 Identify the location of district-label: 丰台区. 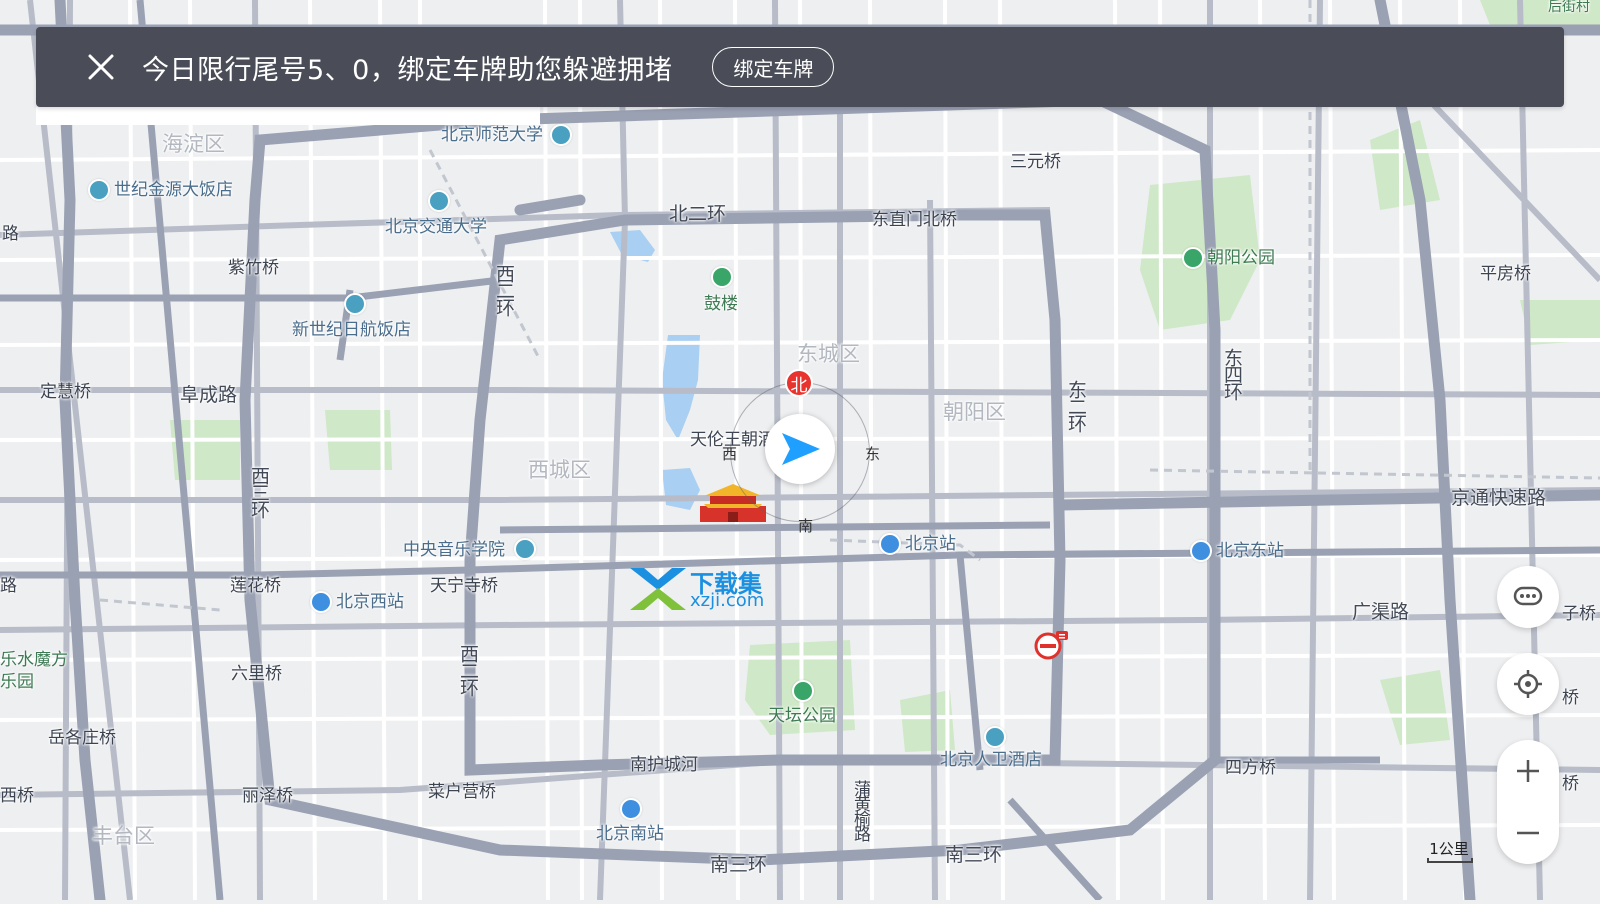
(123, 836).